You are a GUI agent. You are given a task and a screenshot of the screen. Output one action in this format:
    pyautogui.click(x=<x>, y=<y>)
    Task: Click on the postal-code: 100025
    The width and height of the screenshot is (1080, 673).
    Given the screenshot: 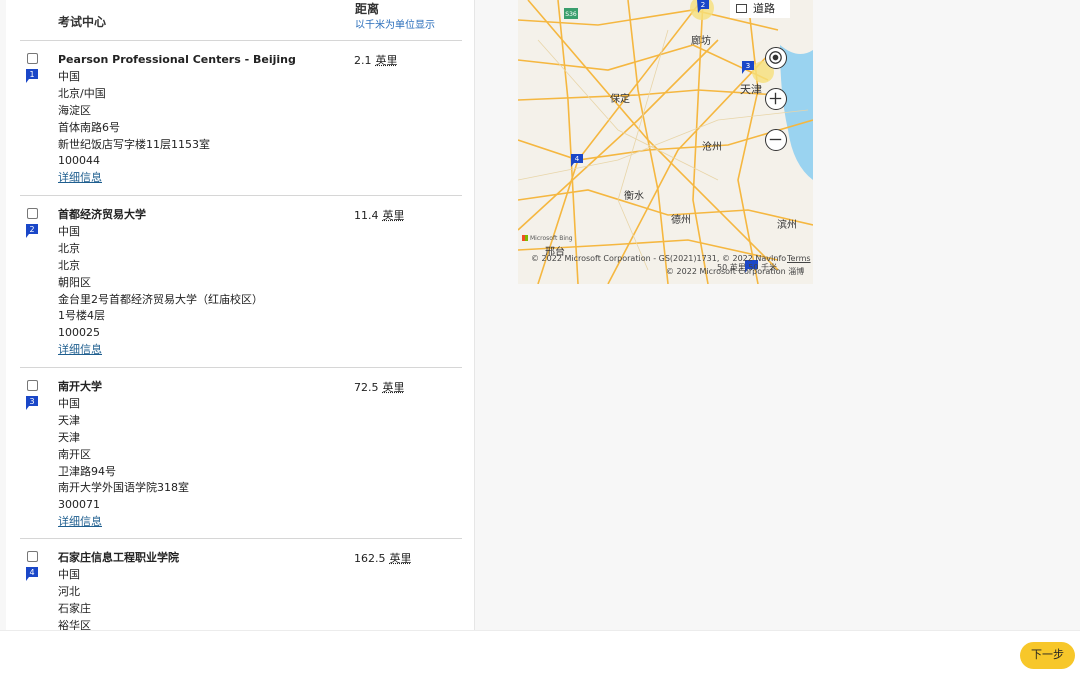 What is the action you would take?
    pyautogui.click(x=79, y=333)
    